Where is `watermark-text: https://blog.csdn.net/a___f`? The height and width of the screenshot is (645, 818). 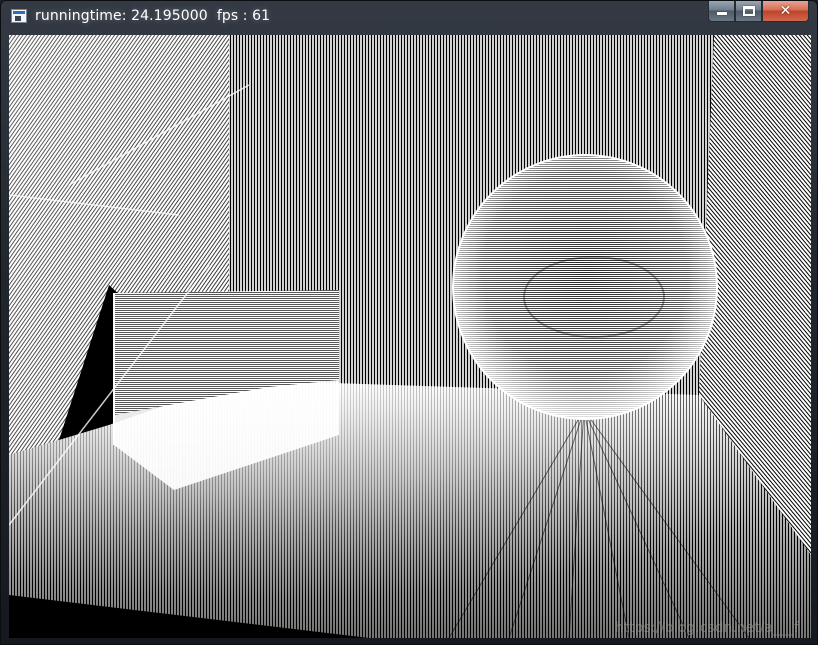 watermark-text: https://blog.csdn.net/a___f is located at coordinates (706, 628).